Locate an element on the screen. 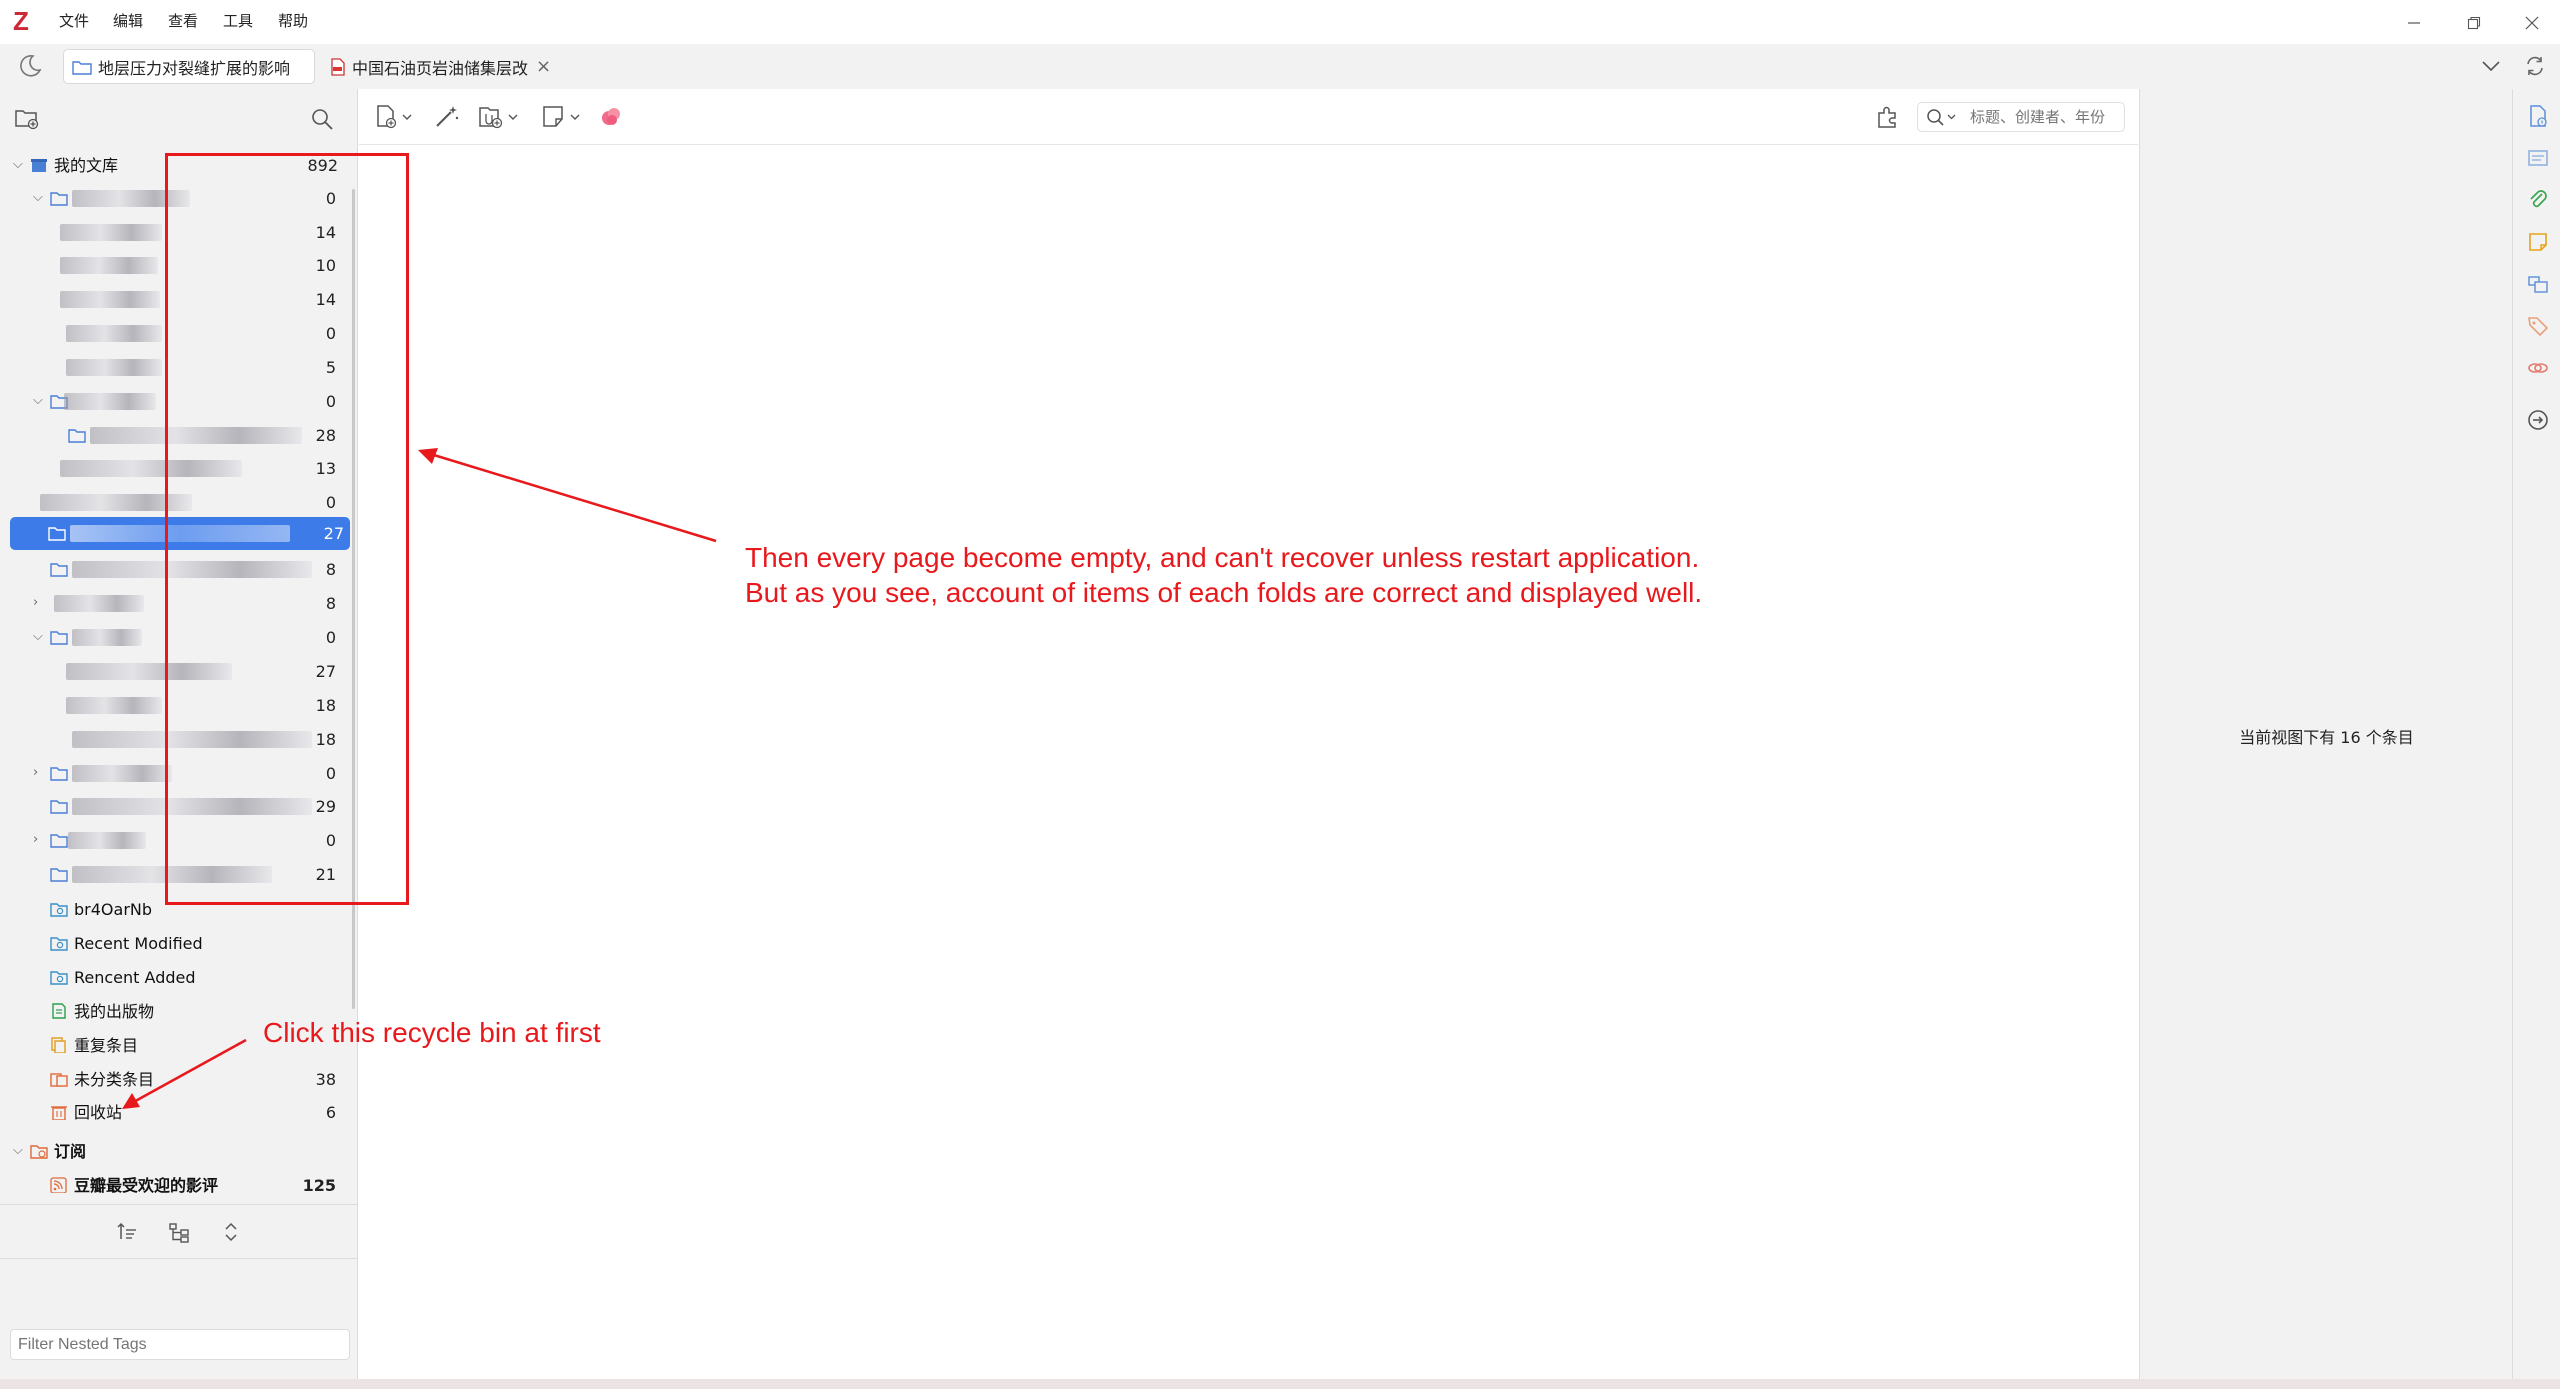 This screenshot has width=2560, height=1389. duplicates-icon is located at coordinates (58, 1045).